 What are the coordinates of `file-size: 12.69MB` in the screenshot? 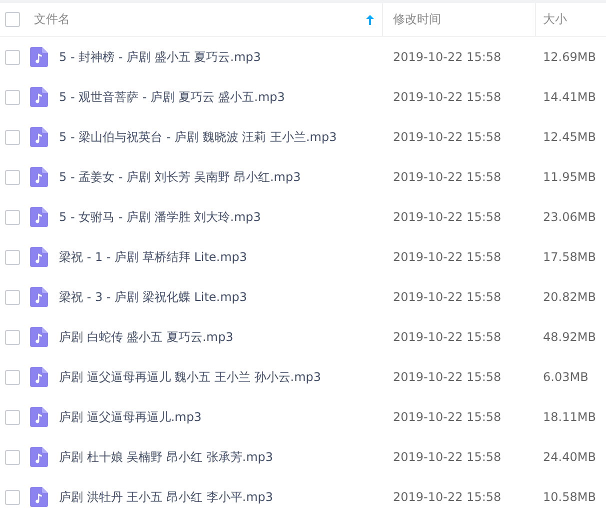 It's located at (569, 57).